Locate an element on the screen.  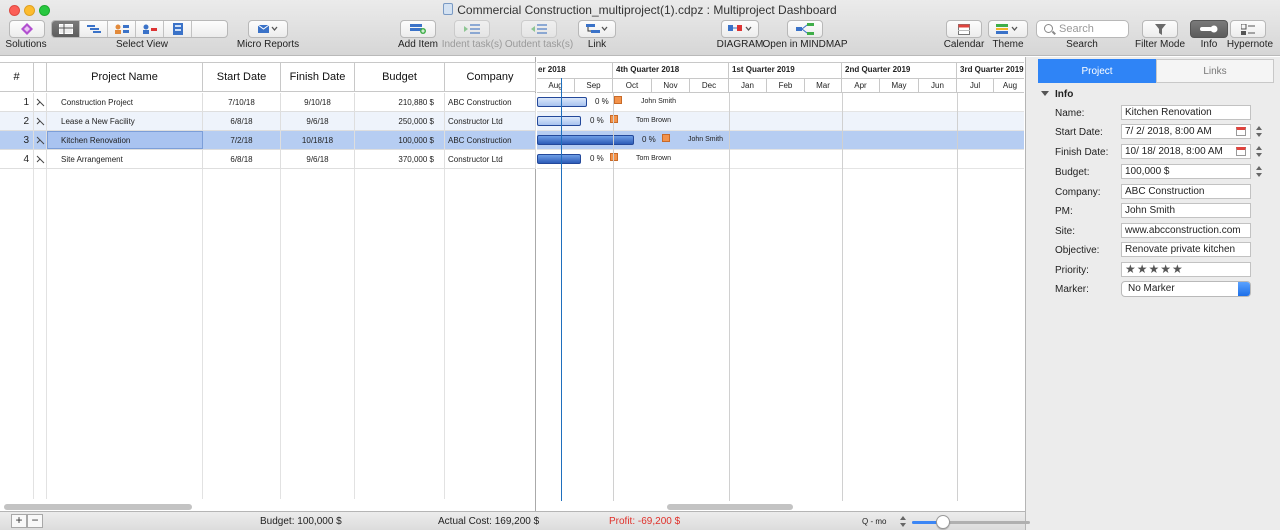
gantt-quarter-header: er 2018 is located at coordinates (575, 70).